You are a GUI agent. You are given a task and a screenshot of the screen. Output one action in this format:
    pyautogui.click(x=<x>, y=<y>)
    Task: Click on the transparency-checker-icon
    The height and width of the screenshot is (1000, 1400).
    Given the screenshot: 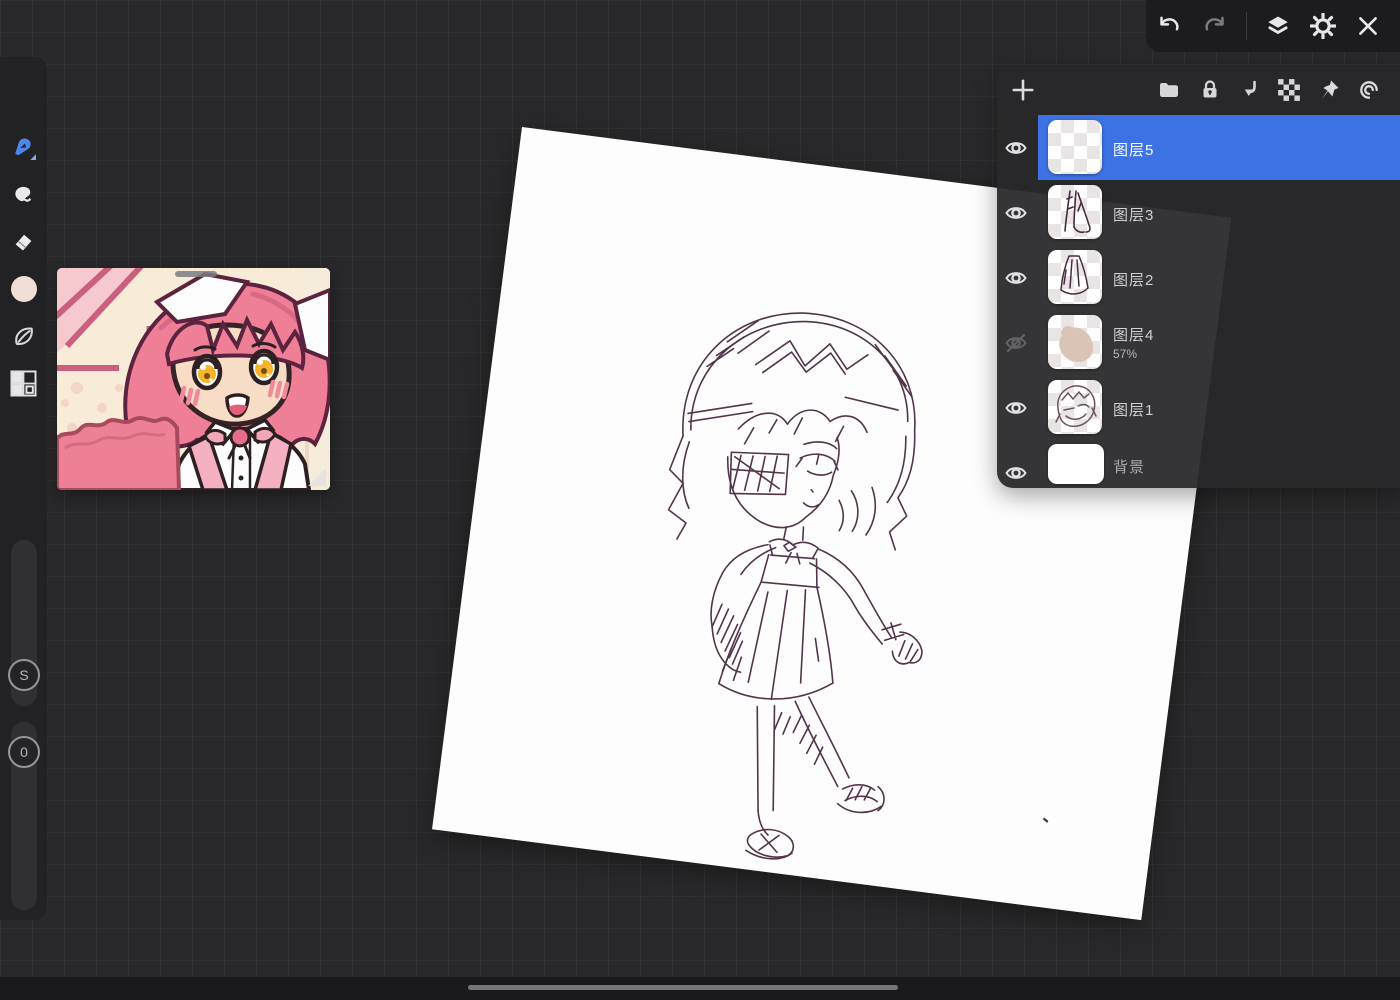 What is the action you would take?
    pyautogui.click(x=1289, y=90)
    